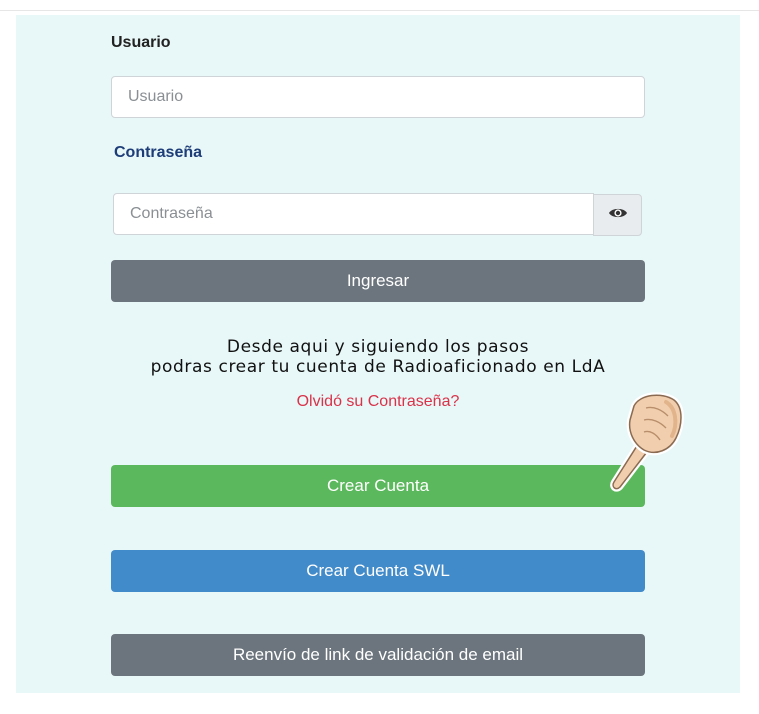 This screenshot has width=759, height=714. What do you see at coordinates (378, 281) in the screenshot?
I see `login-button: Ingresar` at bounding box center [378, 281].